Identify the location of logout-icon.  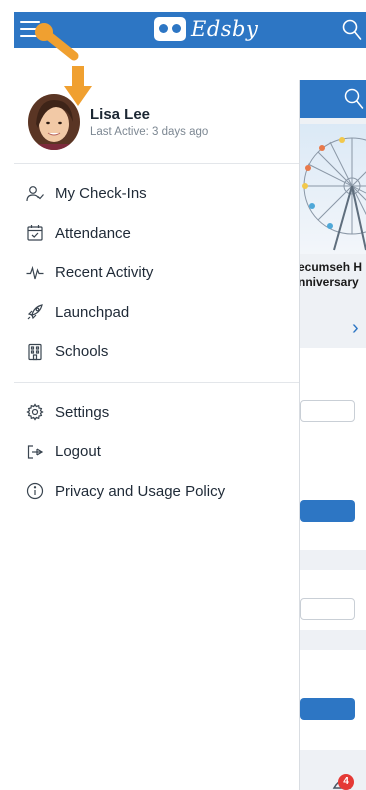
(35, 452).